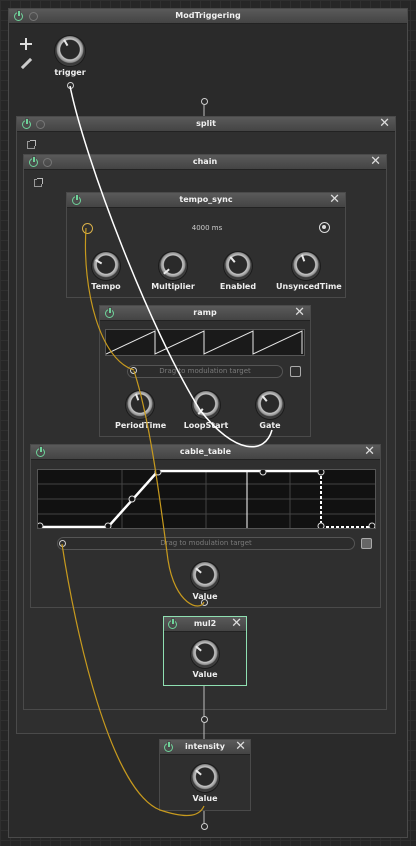  Describe the element at coordinates (309, 286) in the screenshot. I see `unsyncedtime-label: UnsyncedTime` at that location.